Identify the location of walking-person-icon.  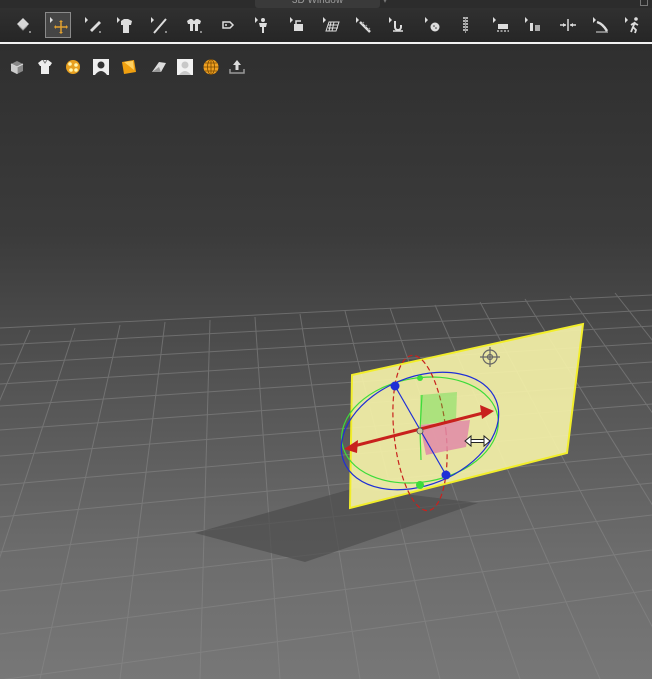
(633, 25).